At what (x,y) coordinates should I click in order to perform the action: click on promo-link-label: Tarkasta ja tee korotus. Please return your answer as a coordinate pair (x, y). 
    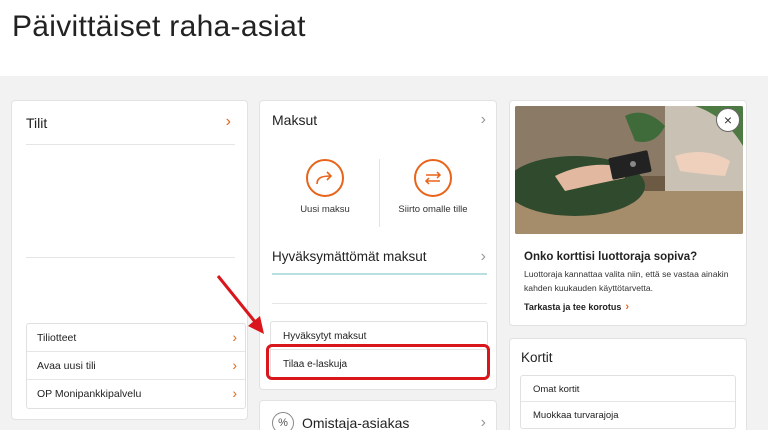
    Looking at the image, I should click on (573, 307).